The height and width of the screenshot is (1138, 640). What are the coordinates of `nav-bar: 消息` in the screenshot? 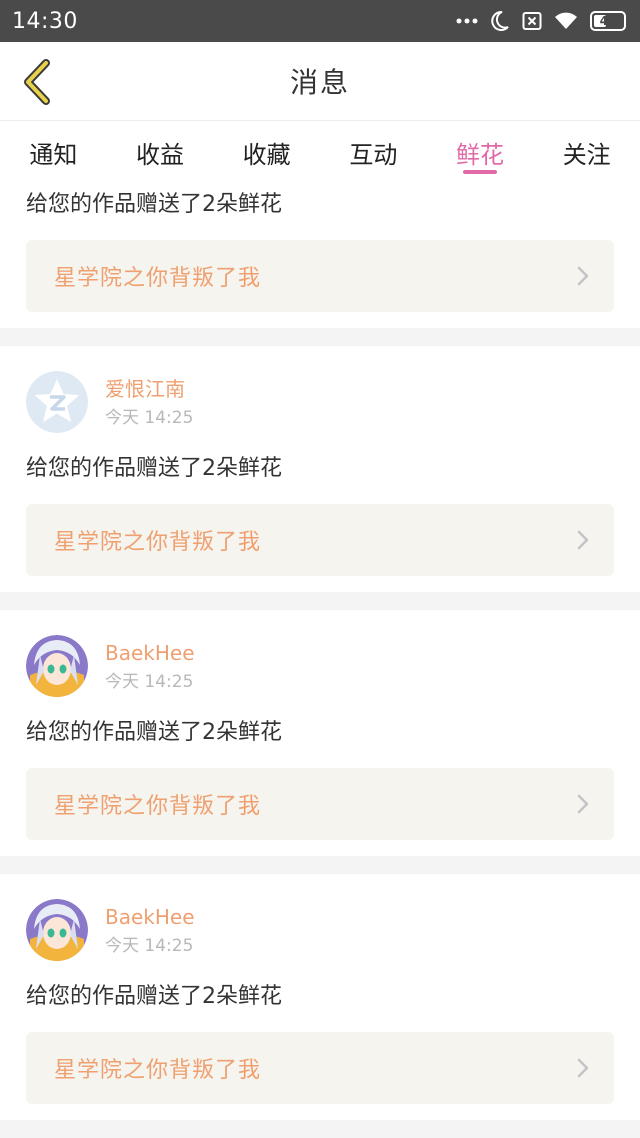 It's located at (320, 81).